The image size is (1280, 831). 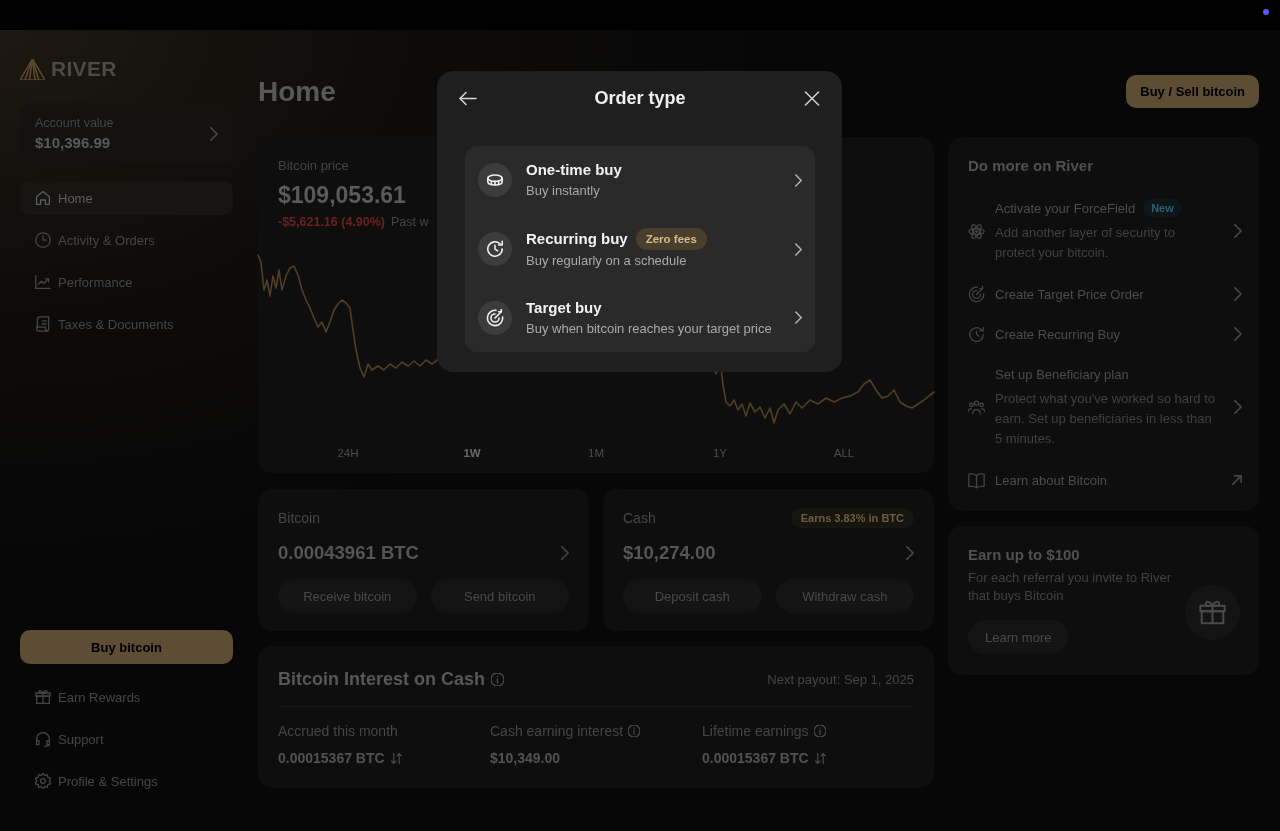 I want to click on nav-item: Earn Rewards, so click(x=126, y=697).